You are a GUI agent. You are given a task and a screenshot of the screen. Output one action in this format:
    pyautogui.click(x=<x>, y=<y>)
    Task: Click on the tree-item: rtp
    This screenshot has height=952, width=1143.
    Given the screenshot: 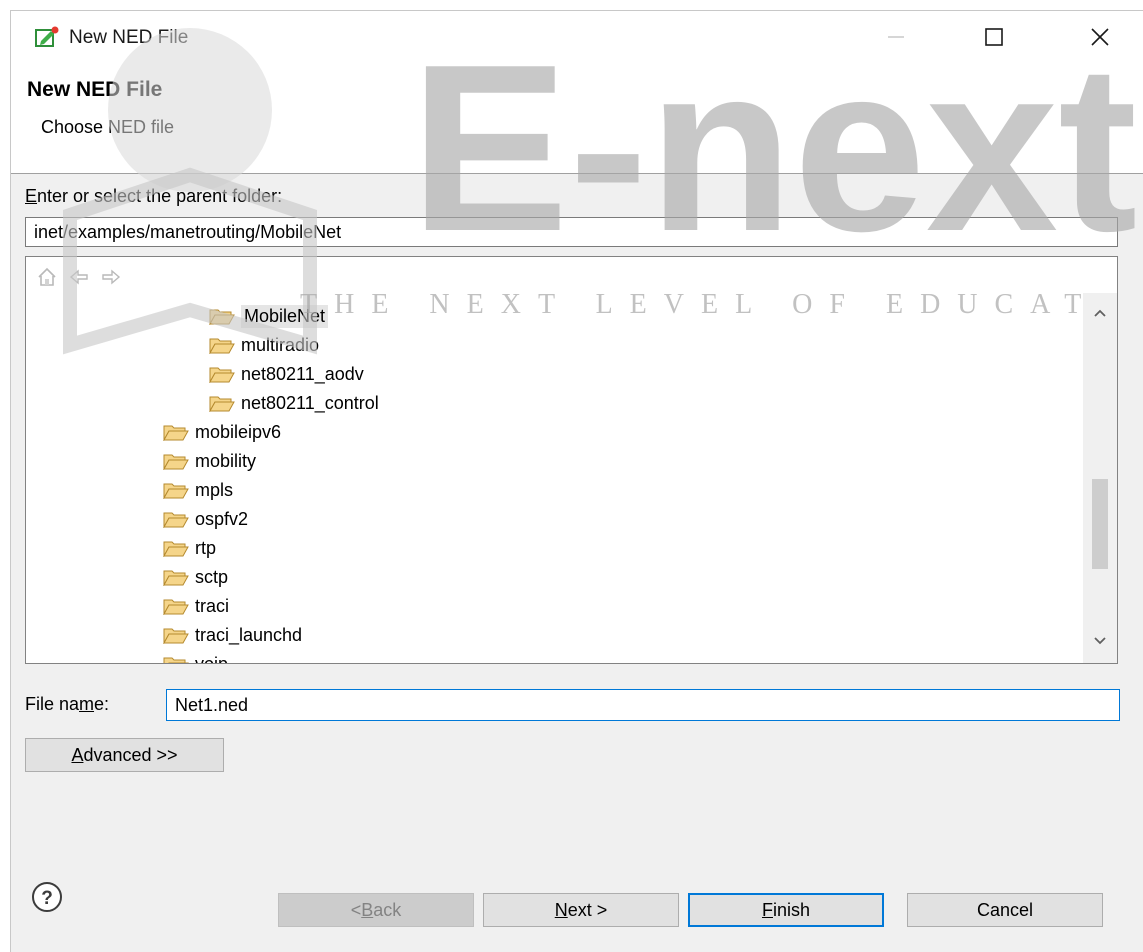 What is the action you would take?
    pyautogui.click(x=189, y=548)
    